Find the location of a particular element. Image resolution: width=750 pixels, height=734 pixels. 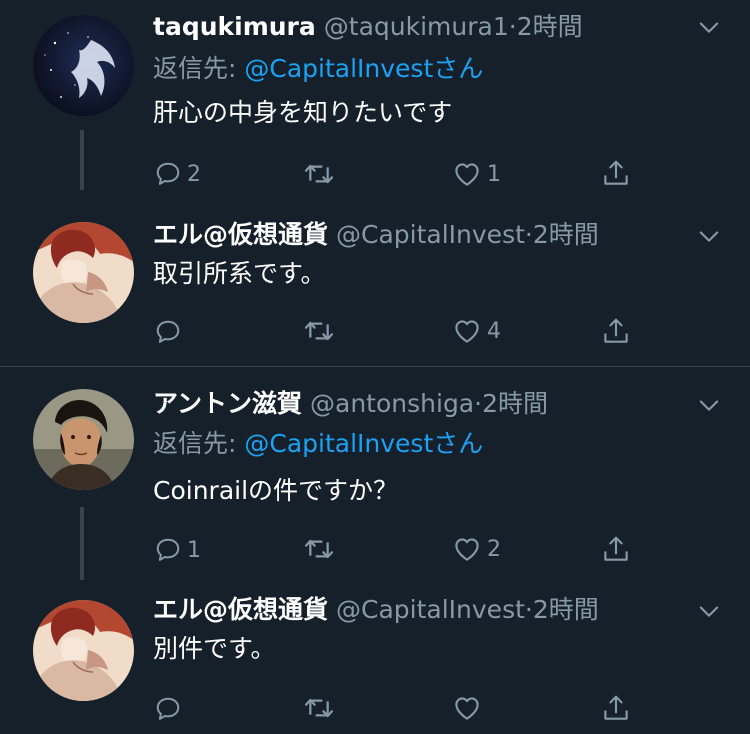

tweet-text: 肝心の中身を知りたいです is located at coordinates (303, 112).